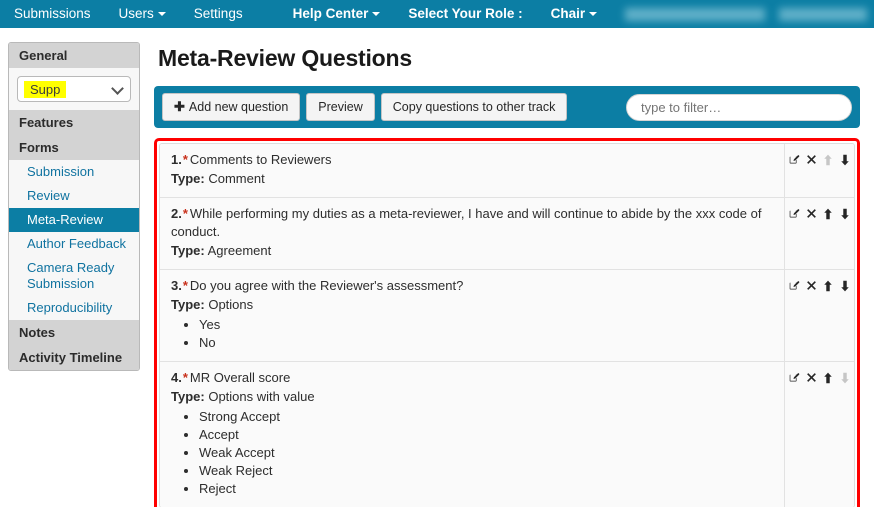 The width and height of the screenshot is (874, 507). Describe the element at coordinates (176, 285) in the screenshot. I see `question-number: 3.` at that location.